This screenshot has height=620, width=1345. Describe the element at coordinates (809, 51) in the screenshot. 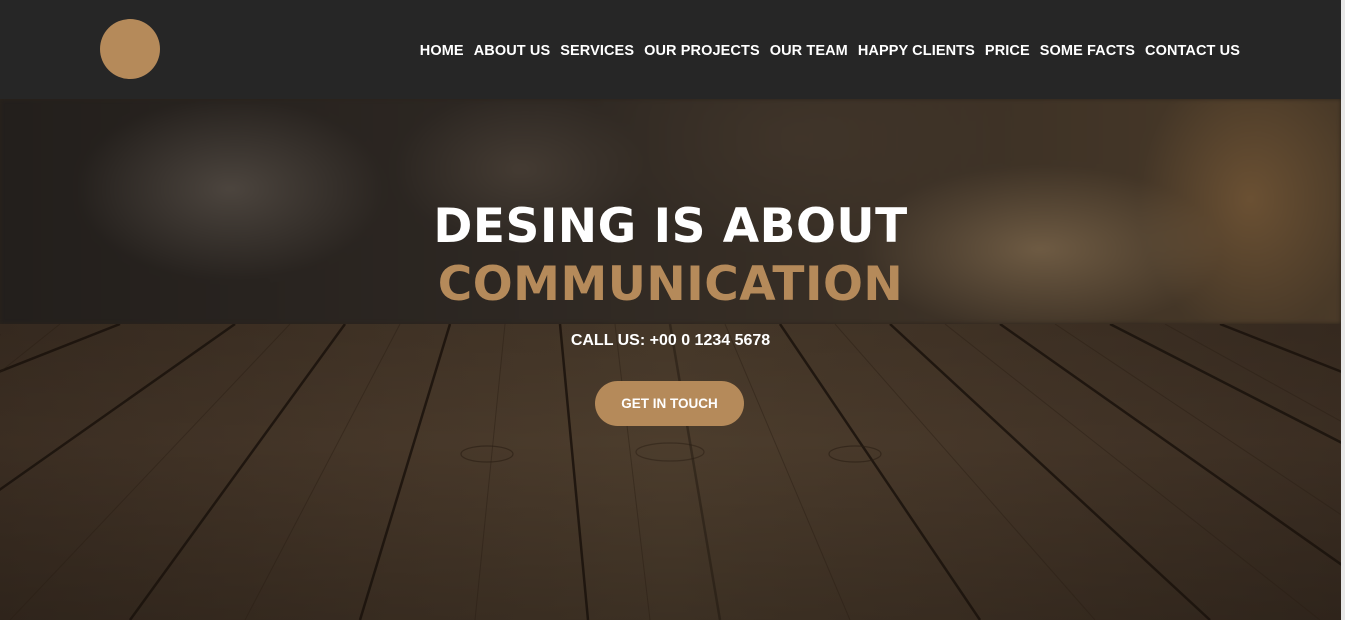

I see `nav-item-our-team: OUR TEAM` at that location.